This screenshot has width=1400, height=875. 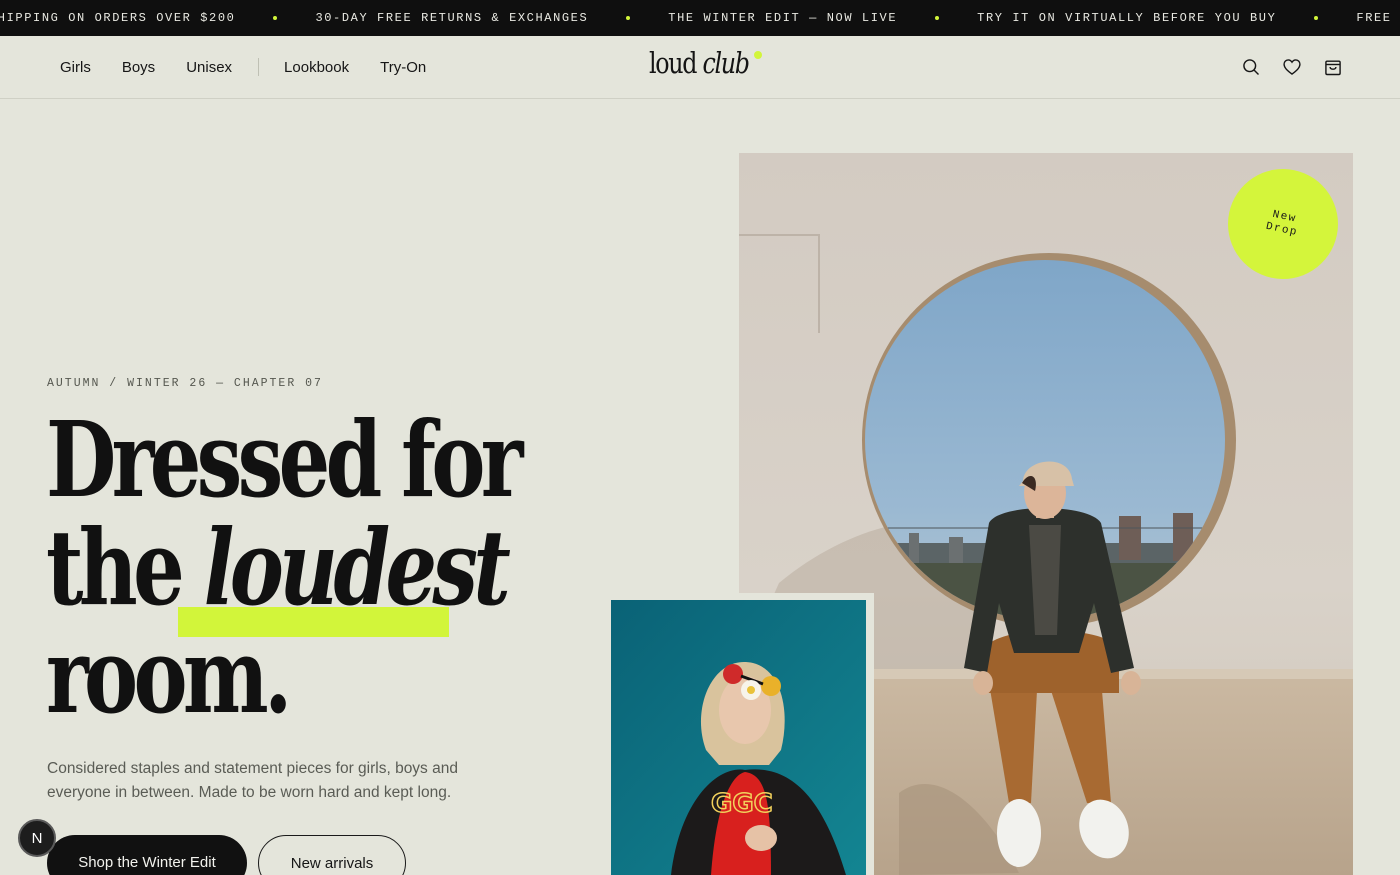 I want to click on floating-dev-button: N, so click(x=37, y=838).